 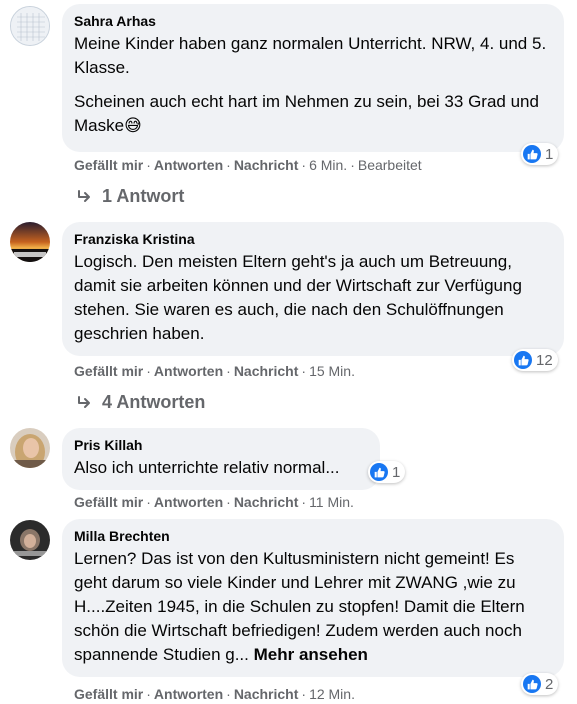 What do you see at coordinates (549, 684) in the screenshot?
I see `reaction-number: 2` at bounding box center [549, 684].